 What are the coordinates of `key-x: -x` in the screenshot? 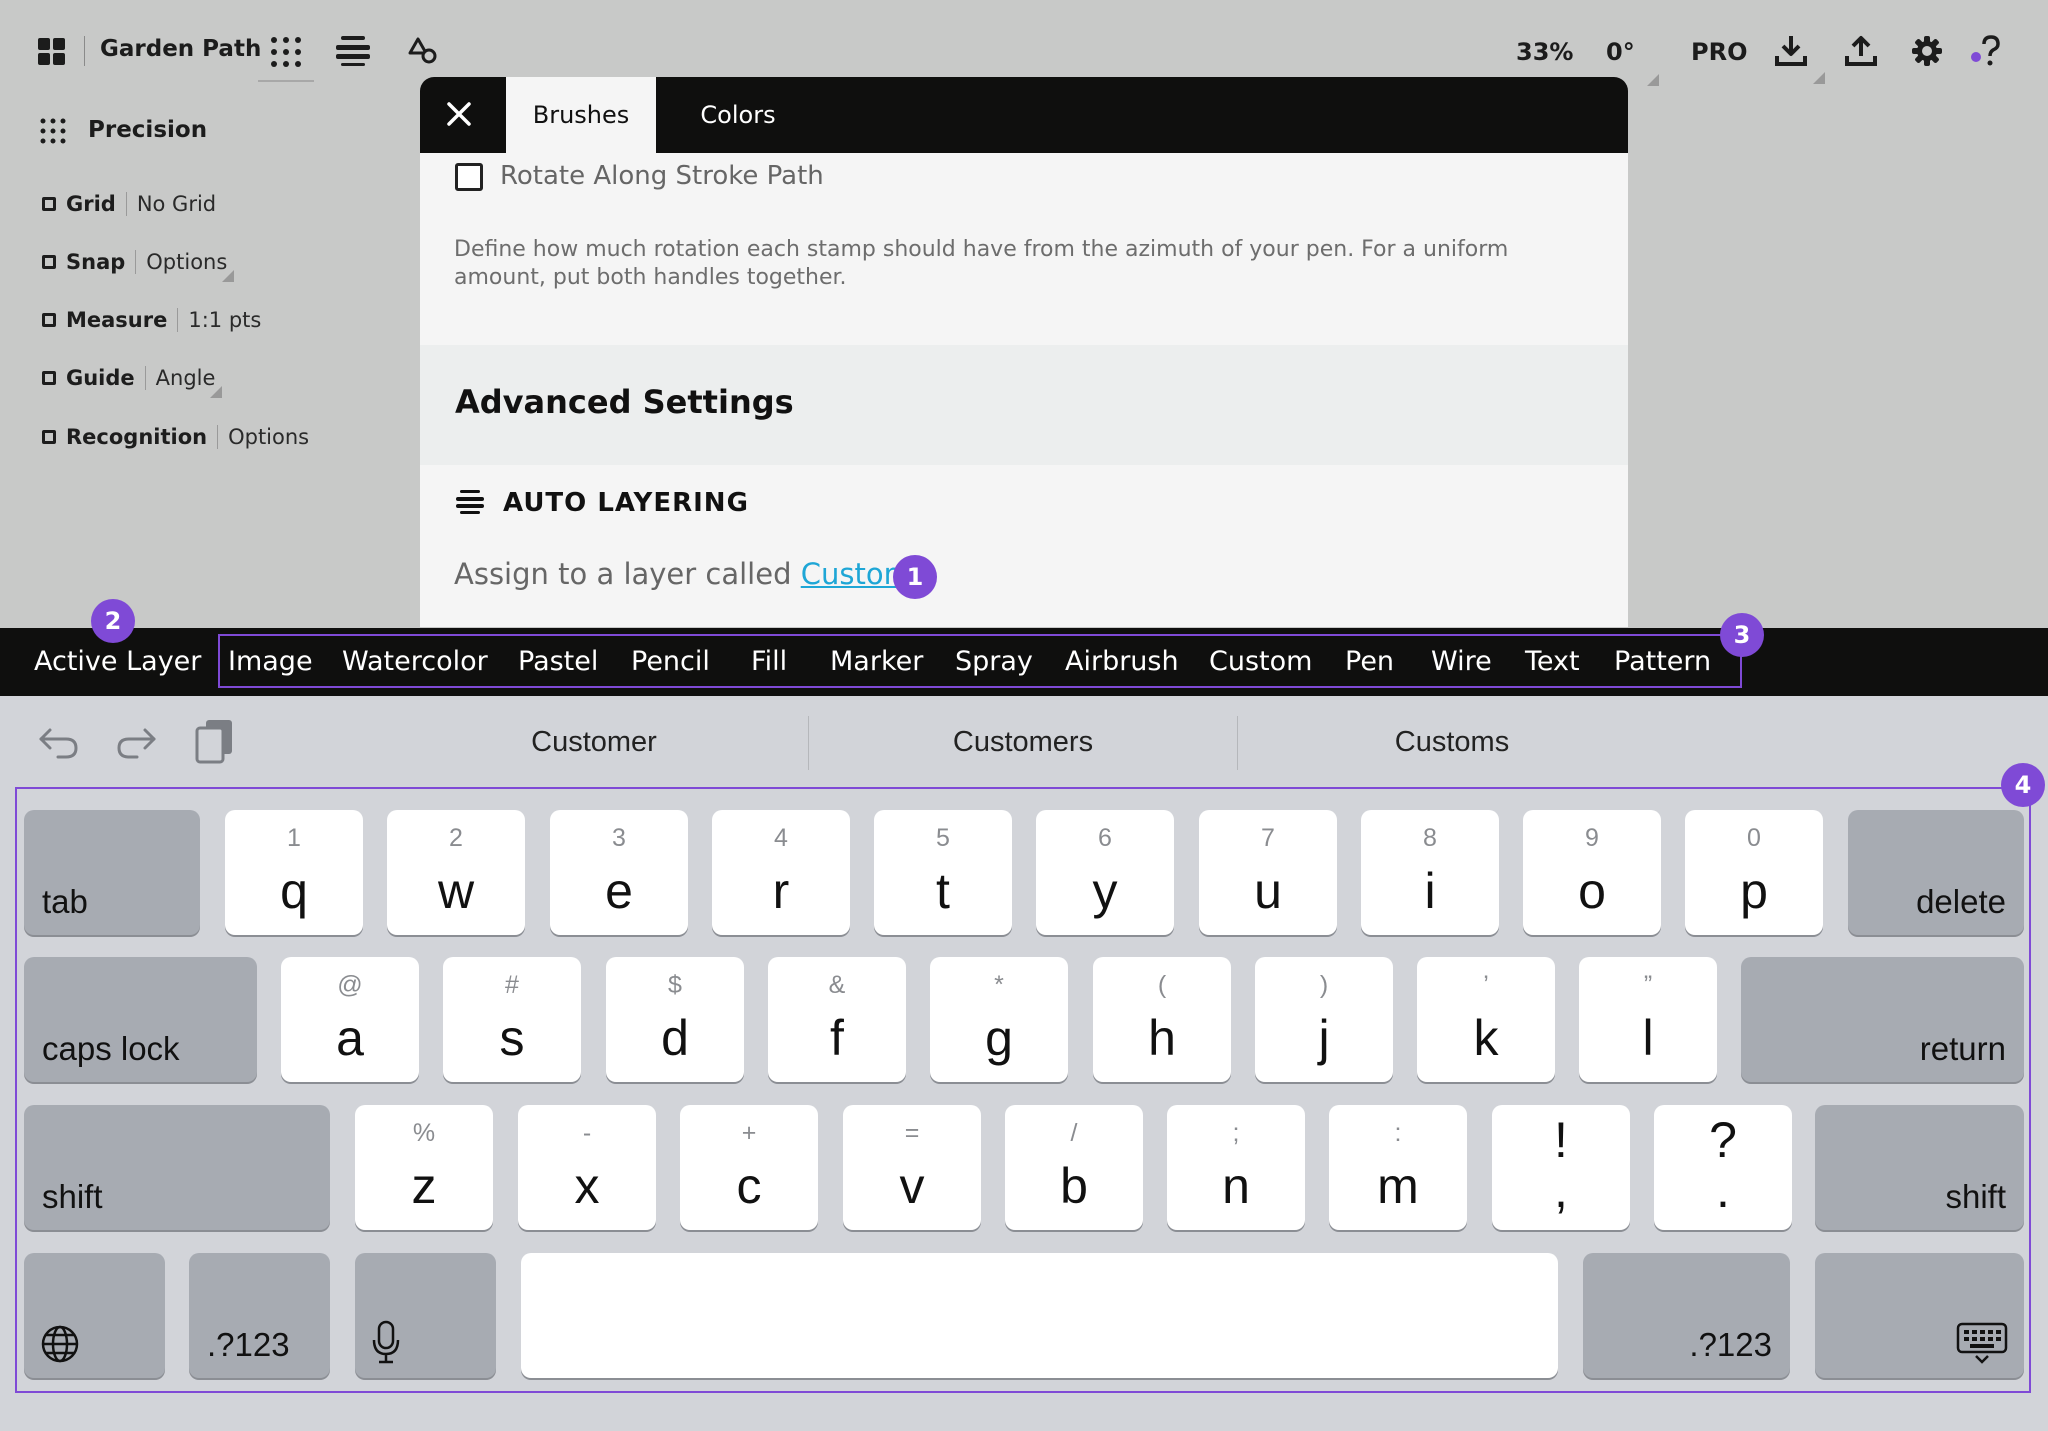 It's located at (587, 1167).